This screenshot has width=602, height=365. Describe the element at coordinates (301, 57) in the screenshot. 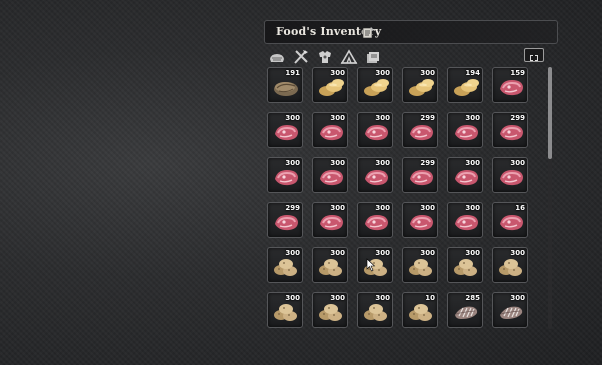

I see `tools-icon` at that location.